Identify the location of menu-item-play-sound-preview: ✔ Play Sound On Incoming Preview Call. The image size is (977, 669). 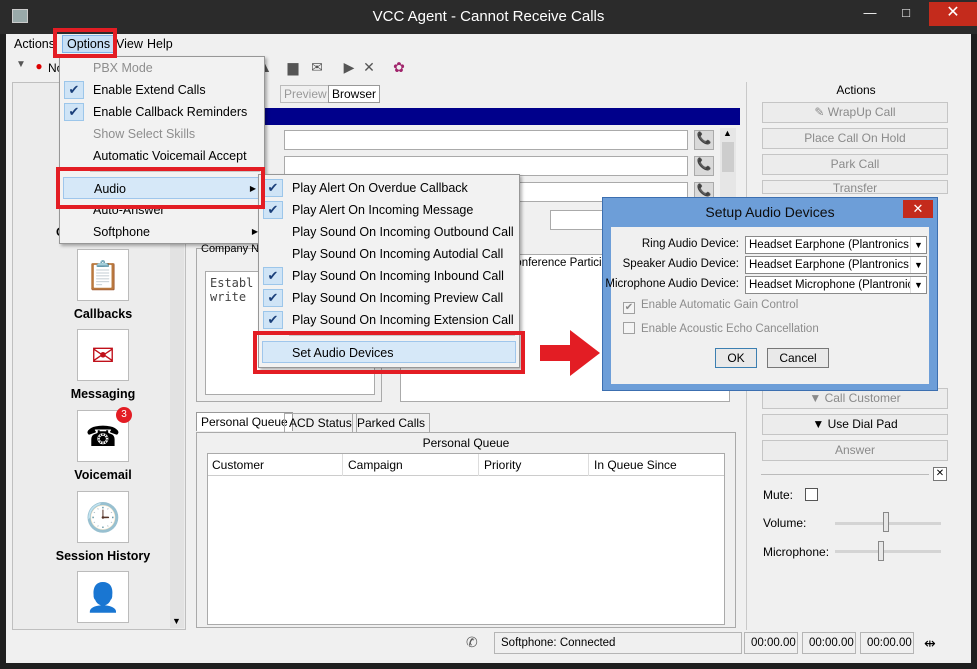
(389, 298).